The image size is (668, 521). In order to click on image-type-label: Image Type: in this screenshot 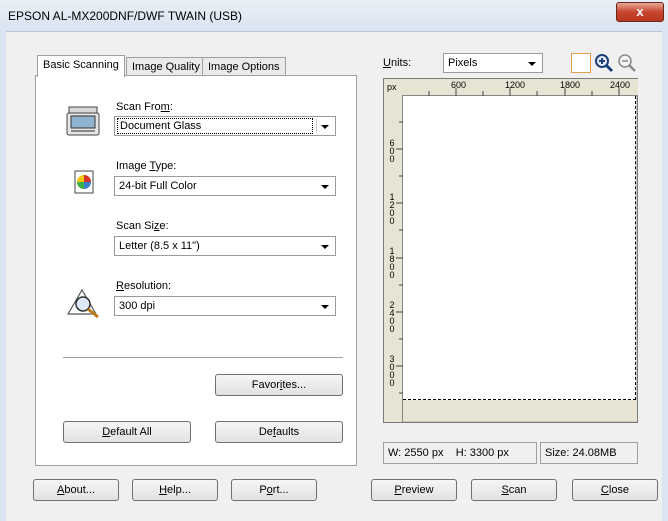, I will do `click(146, 166)`.